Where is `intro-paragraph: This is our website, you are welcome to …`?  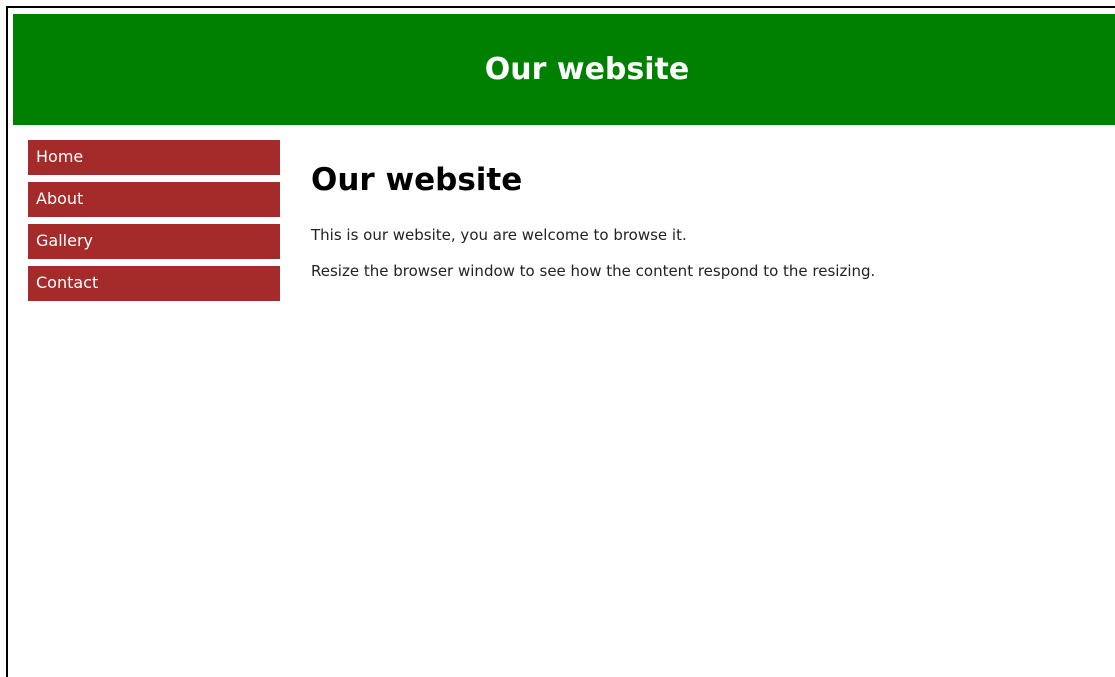 intro-paragraph: This is our website, you are welcome to … is located at coordinates (499, 235).